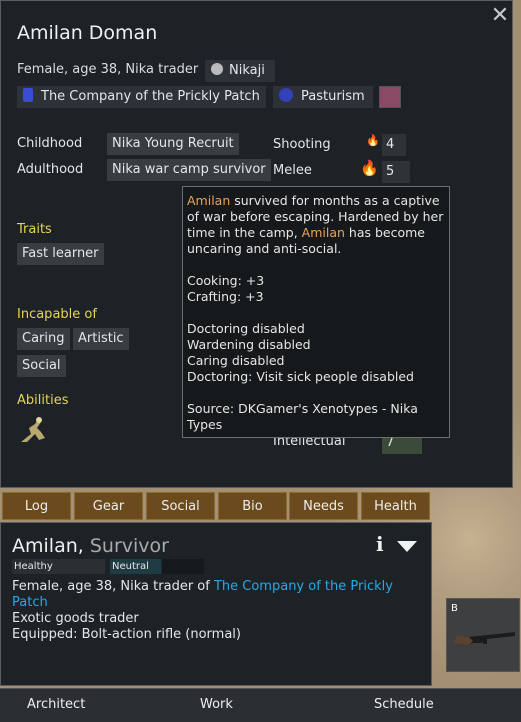  What do you see at coordinates (150, 96) in the screenshot?
I see `faction-label: The Company of the Prickly Patch` at bounding box center [150, 96].